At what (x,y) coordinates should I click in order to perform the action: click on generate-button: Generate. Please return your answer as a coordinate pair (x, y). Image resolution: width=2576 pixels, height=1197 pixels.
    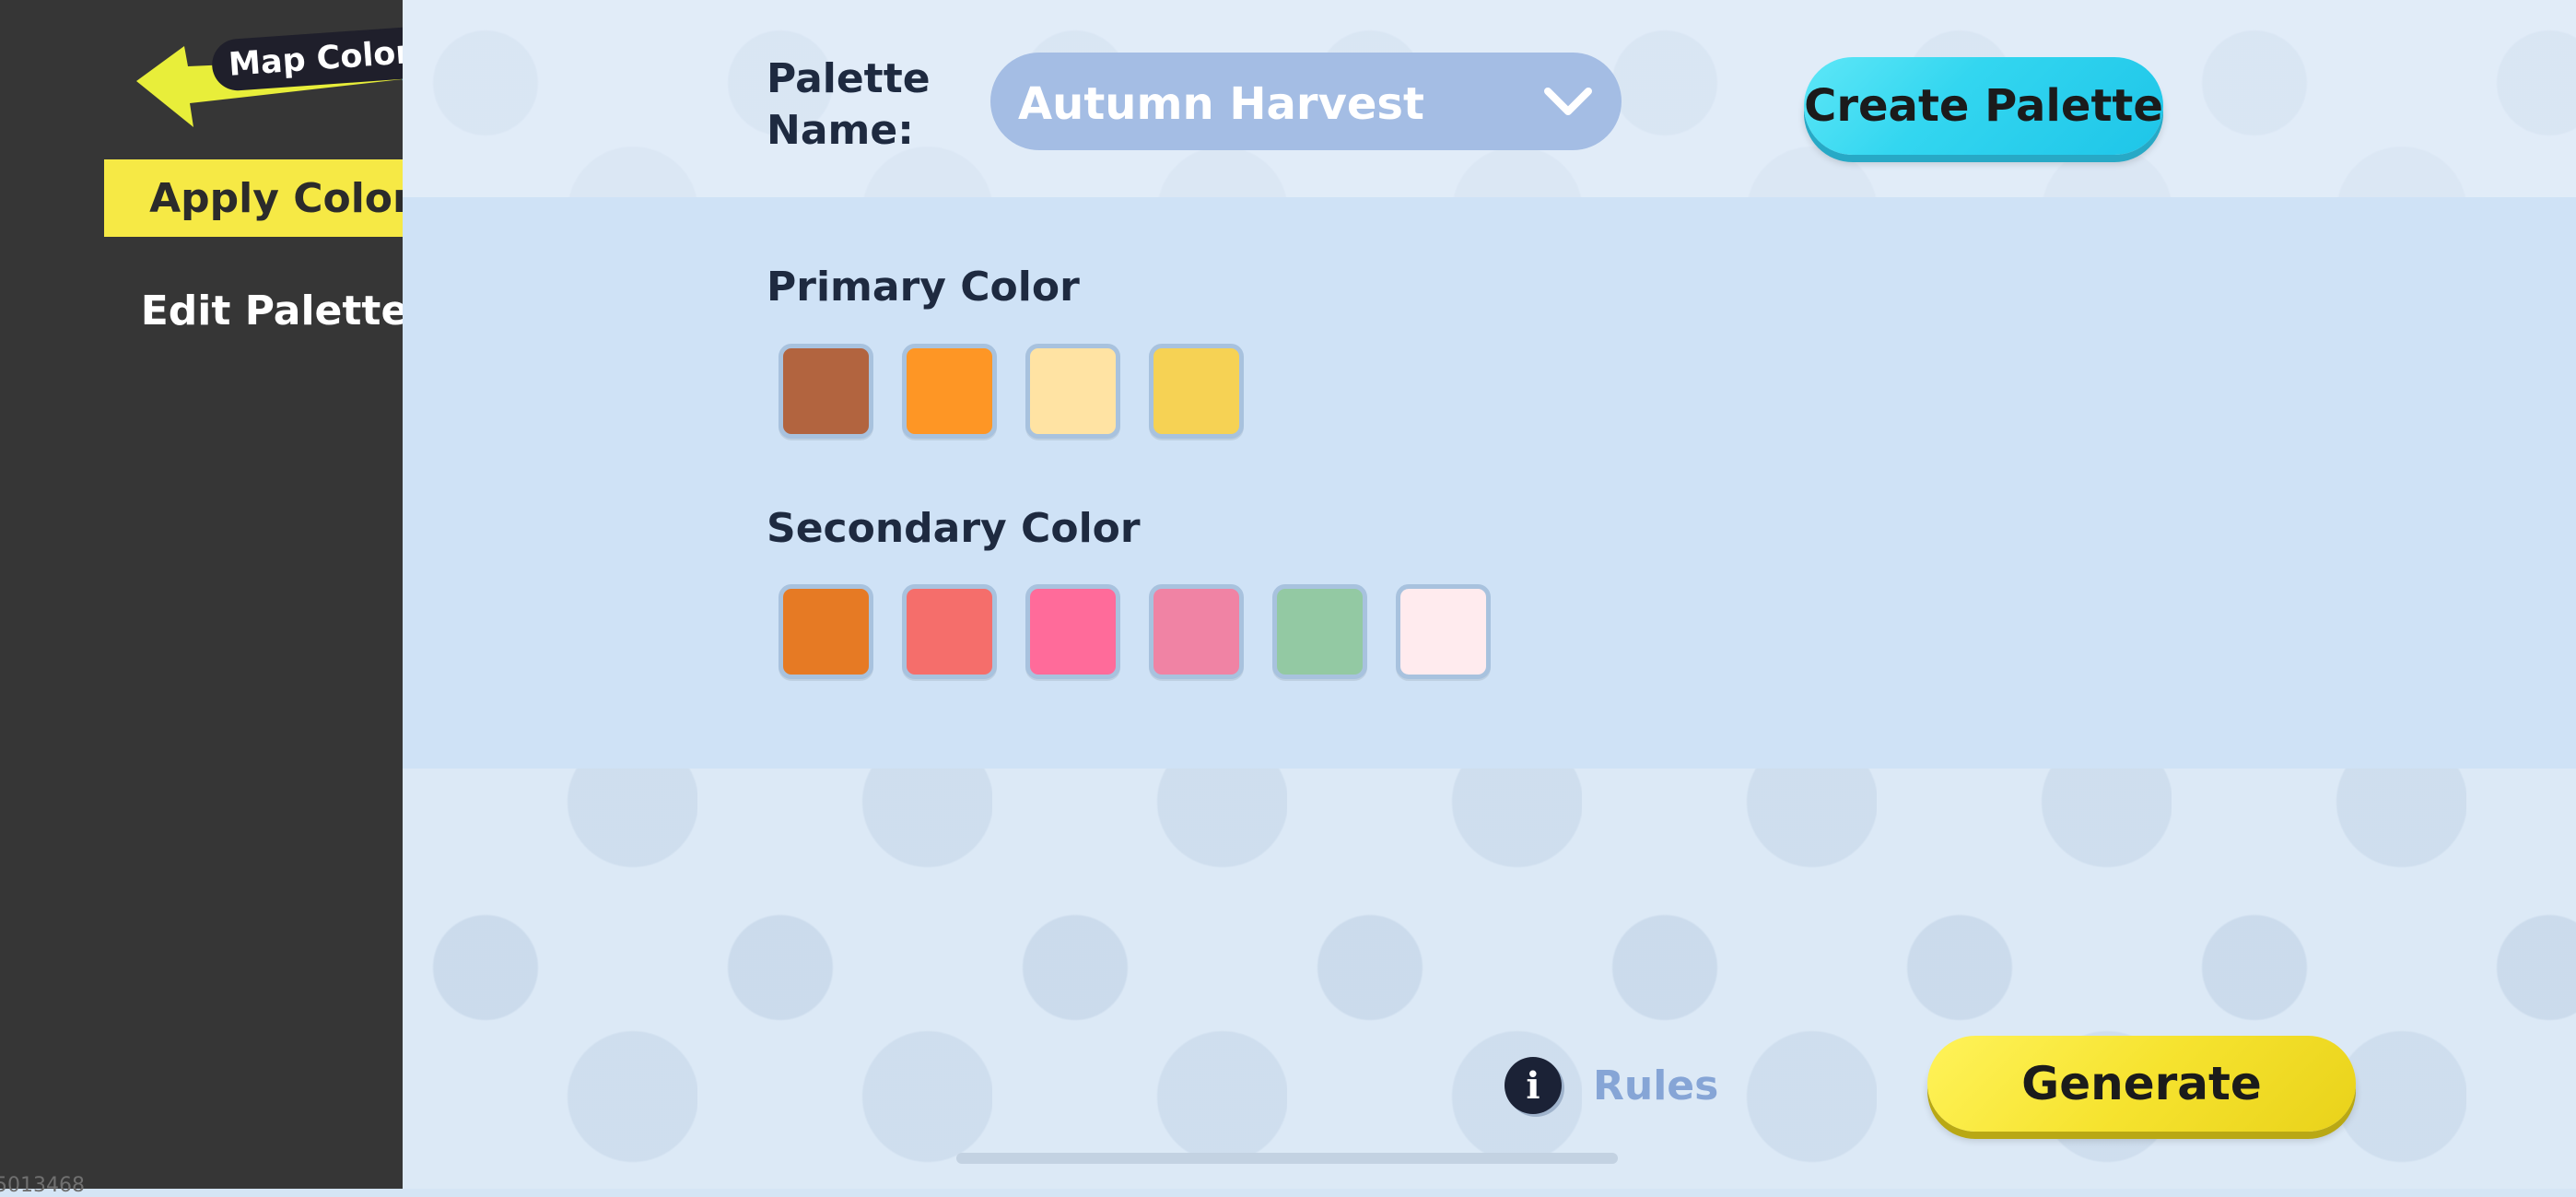
    Looking at the image, I should click on (2141, 1084).